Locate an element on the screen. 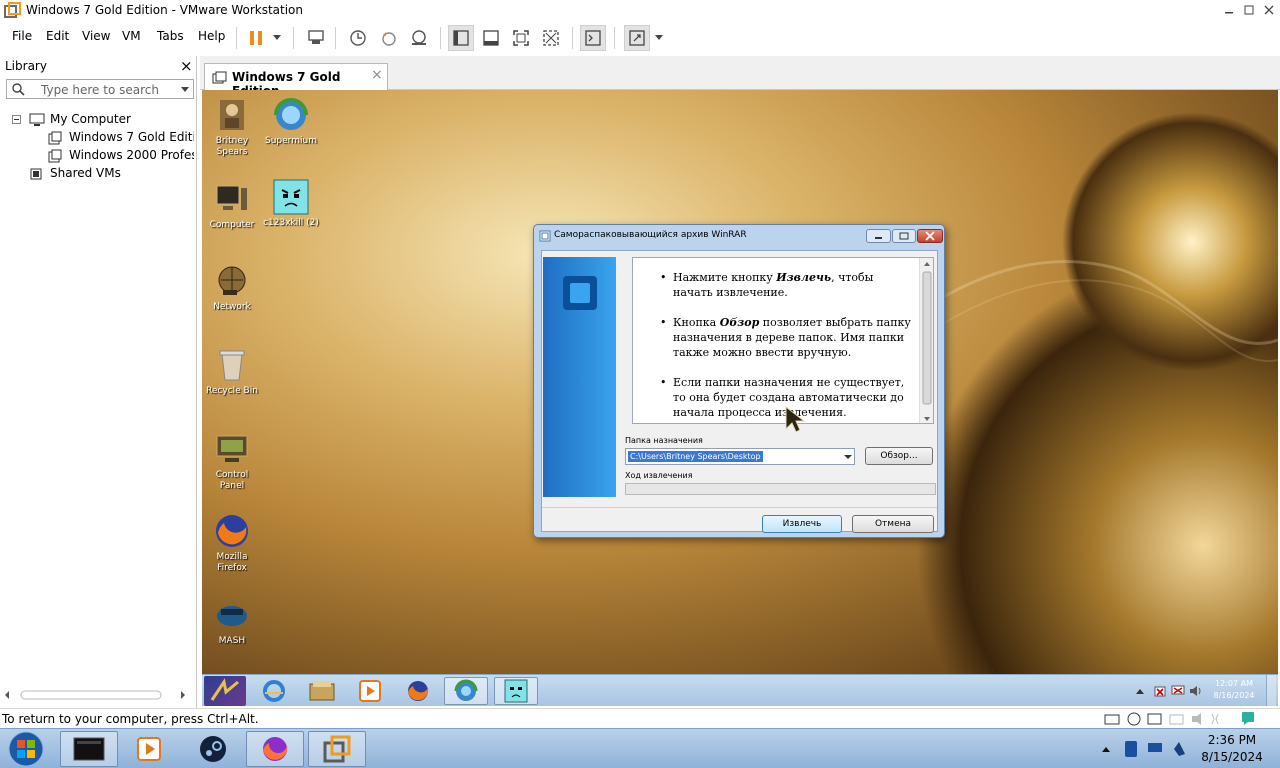  host-taskbar-vmware is located at coordinates (337, 749).